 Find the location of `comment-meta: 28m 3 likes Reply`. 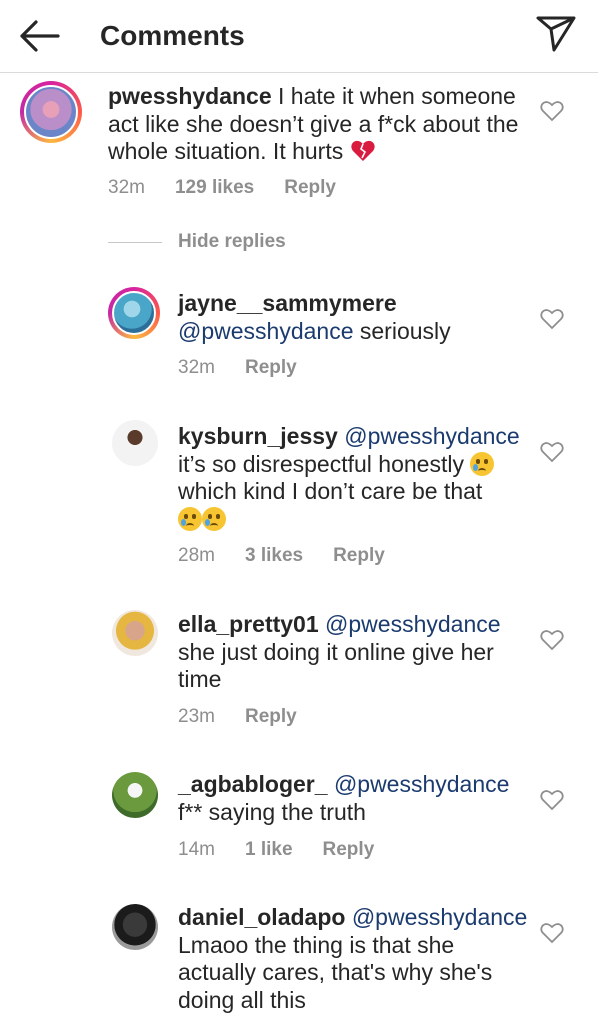

comment-meta: 28m 3 likes Reply is located at coordinates (296, 556).